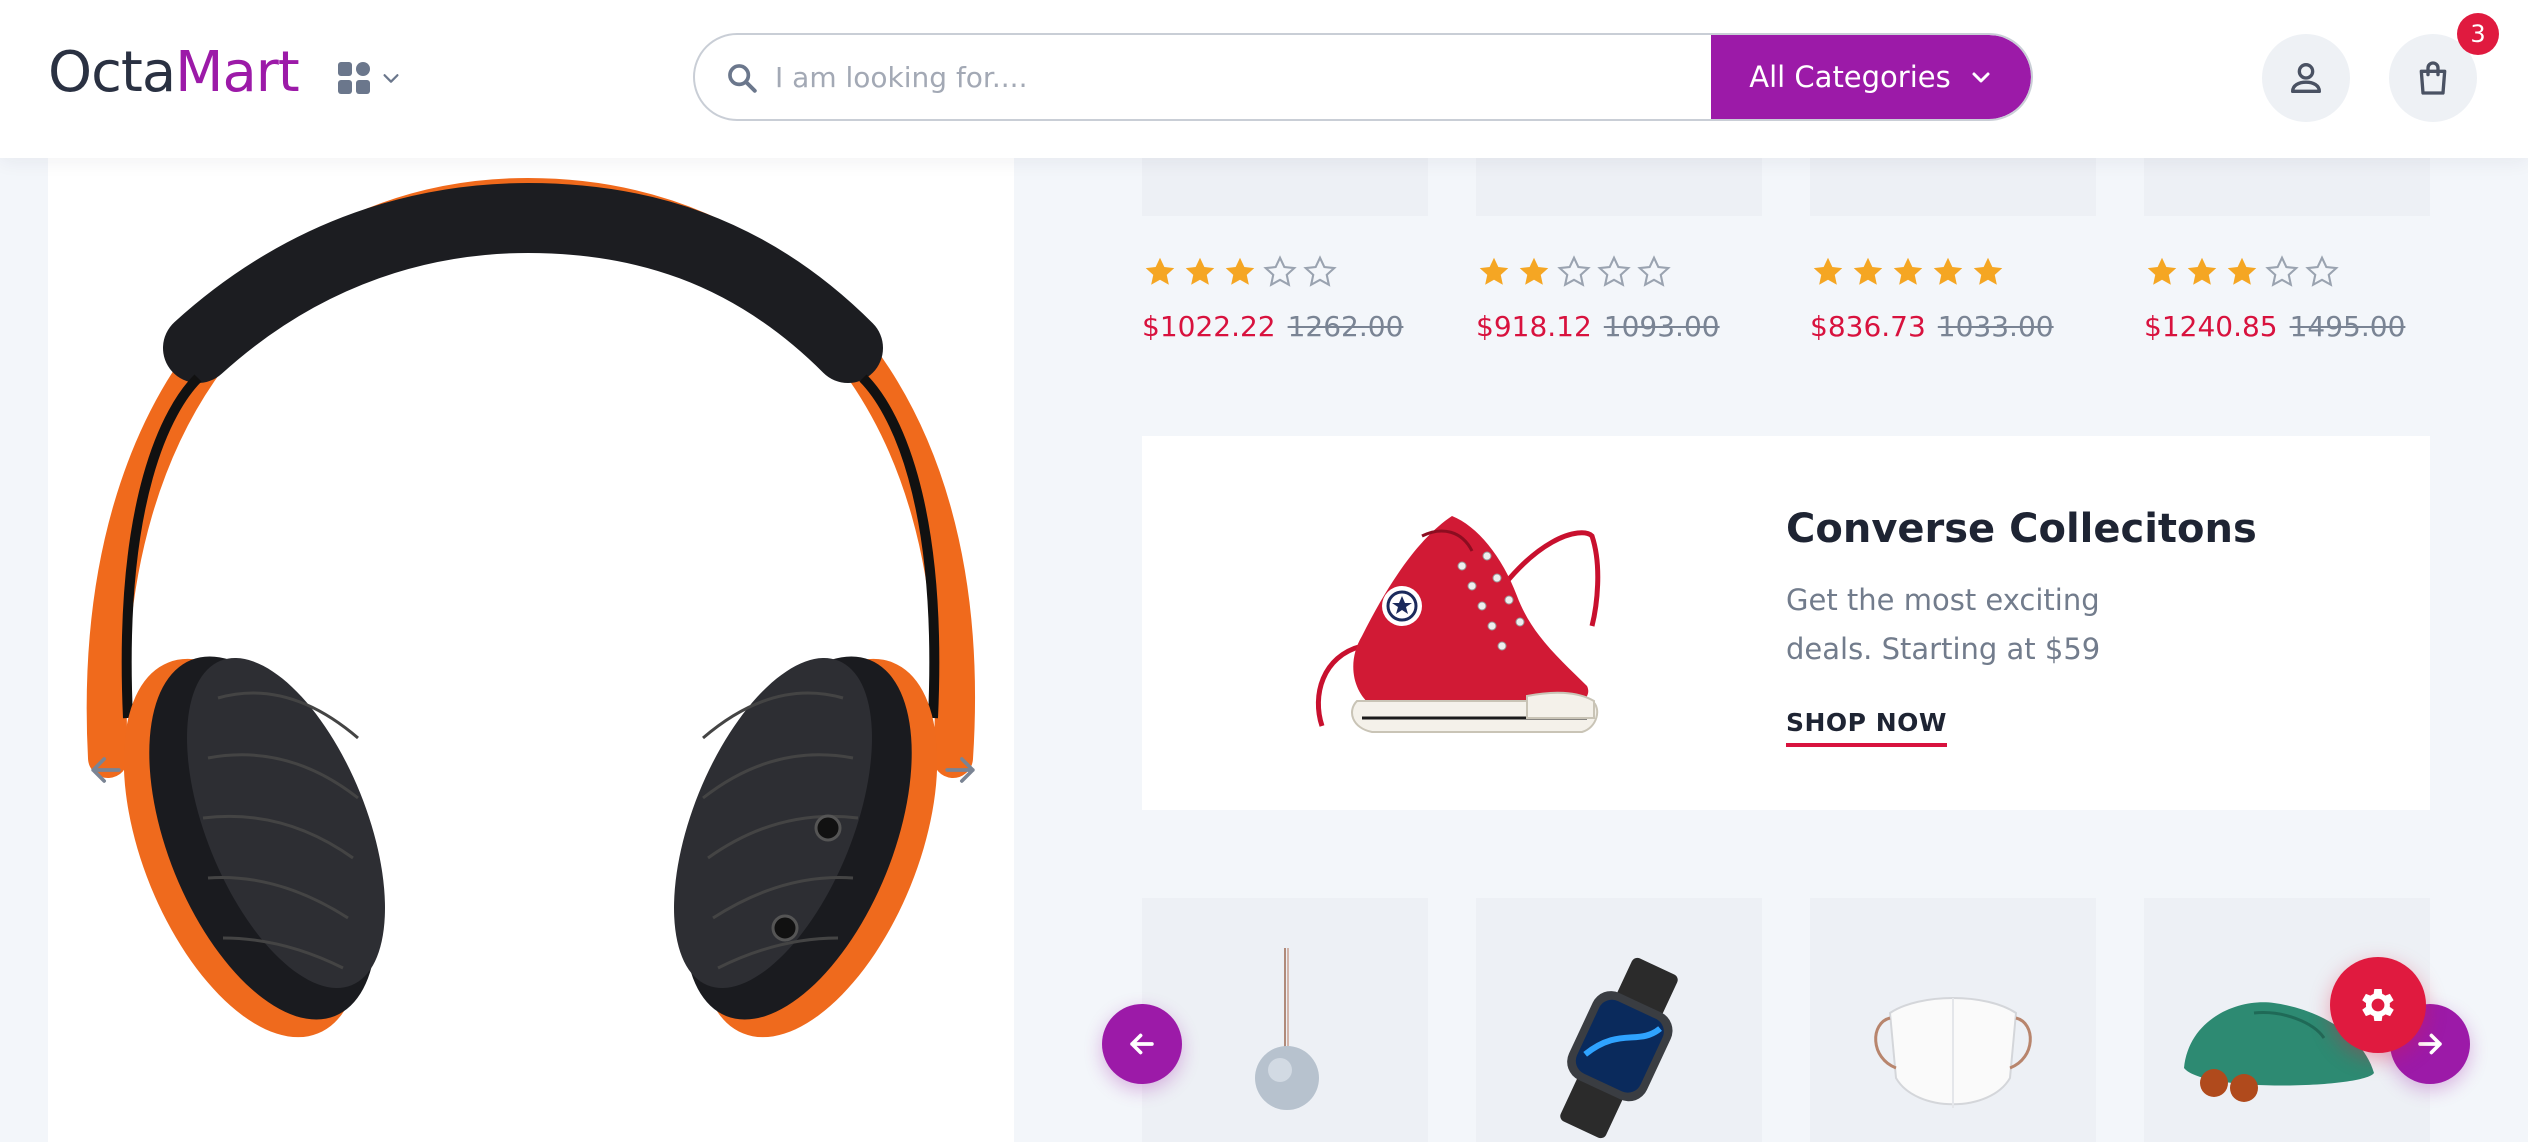  I want to click on product-price: $836.73 1033.00, so click(1932, 326).